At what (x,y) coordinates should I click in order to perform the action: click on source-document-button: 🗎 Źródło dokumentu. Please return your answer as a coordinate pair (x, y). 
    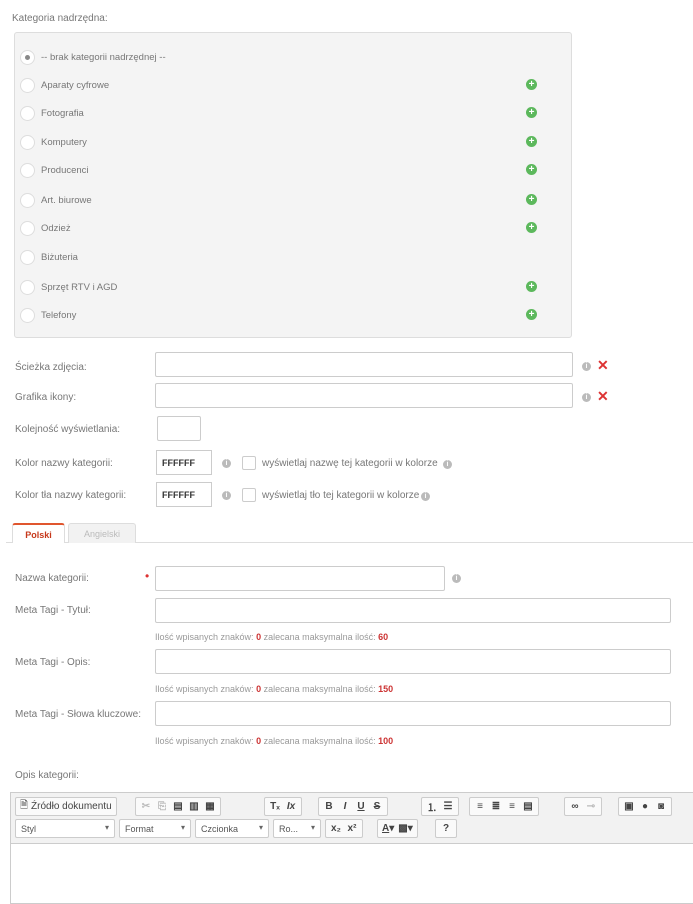
    Looking at the image, I should click on (66, 806).